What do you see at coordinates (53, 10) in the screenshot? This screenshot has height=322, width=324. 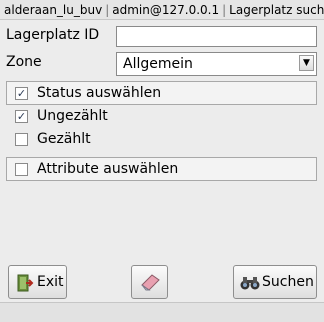 I see `title-app: alderaan_lu_buv` at bounding box center [53, 10].